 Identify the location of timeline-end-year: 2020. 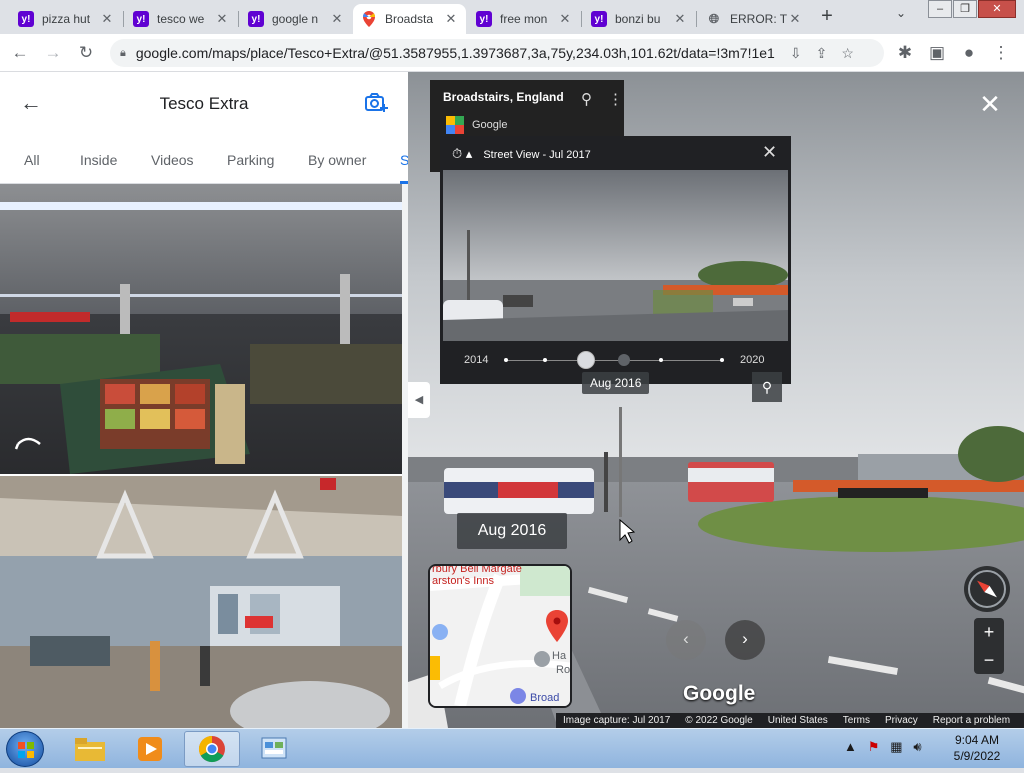
(752, 360).